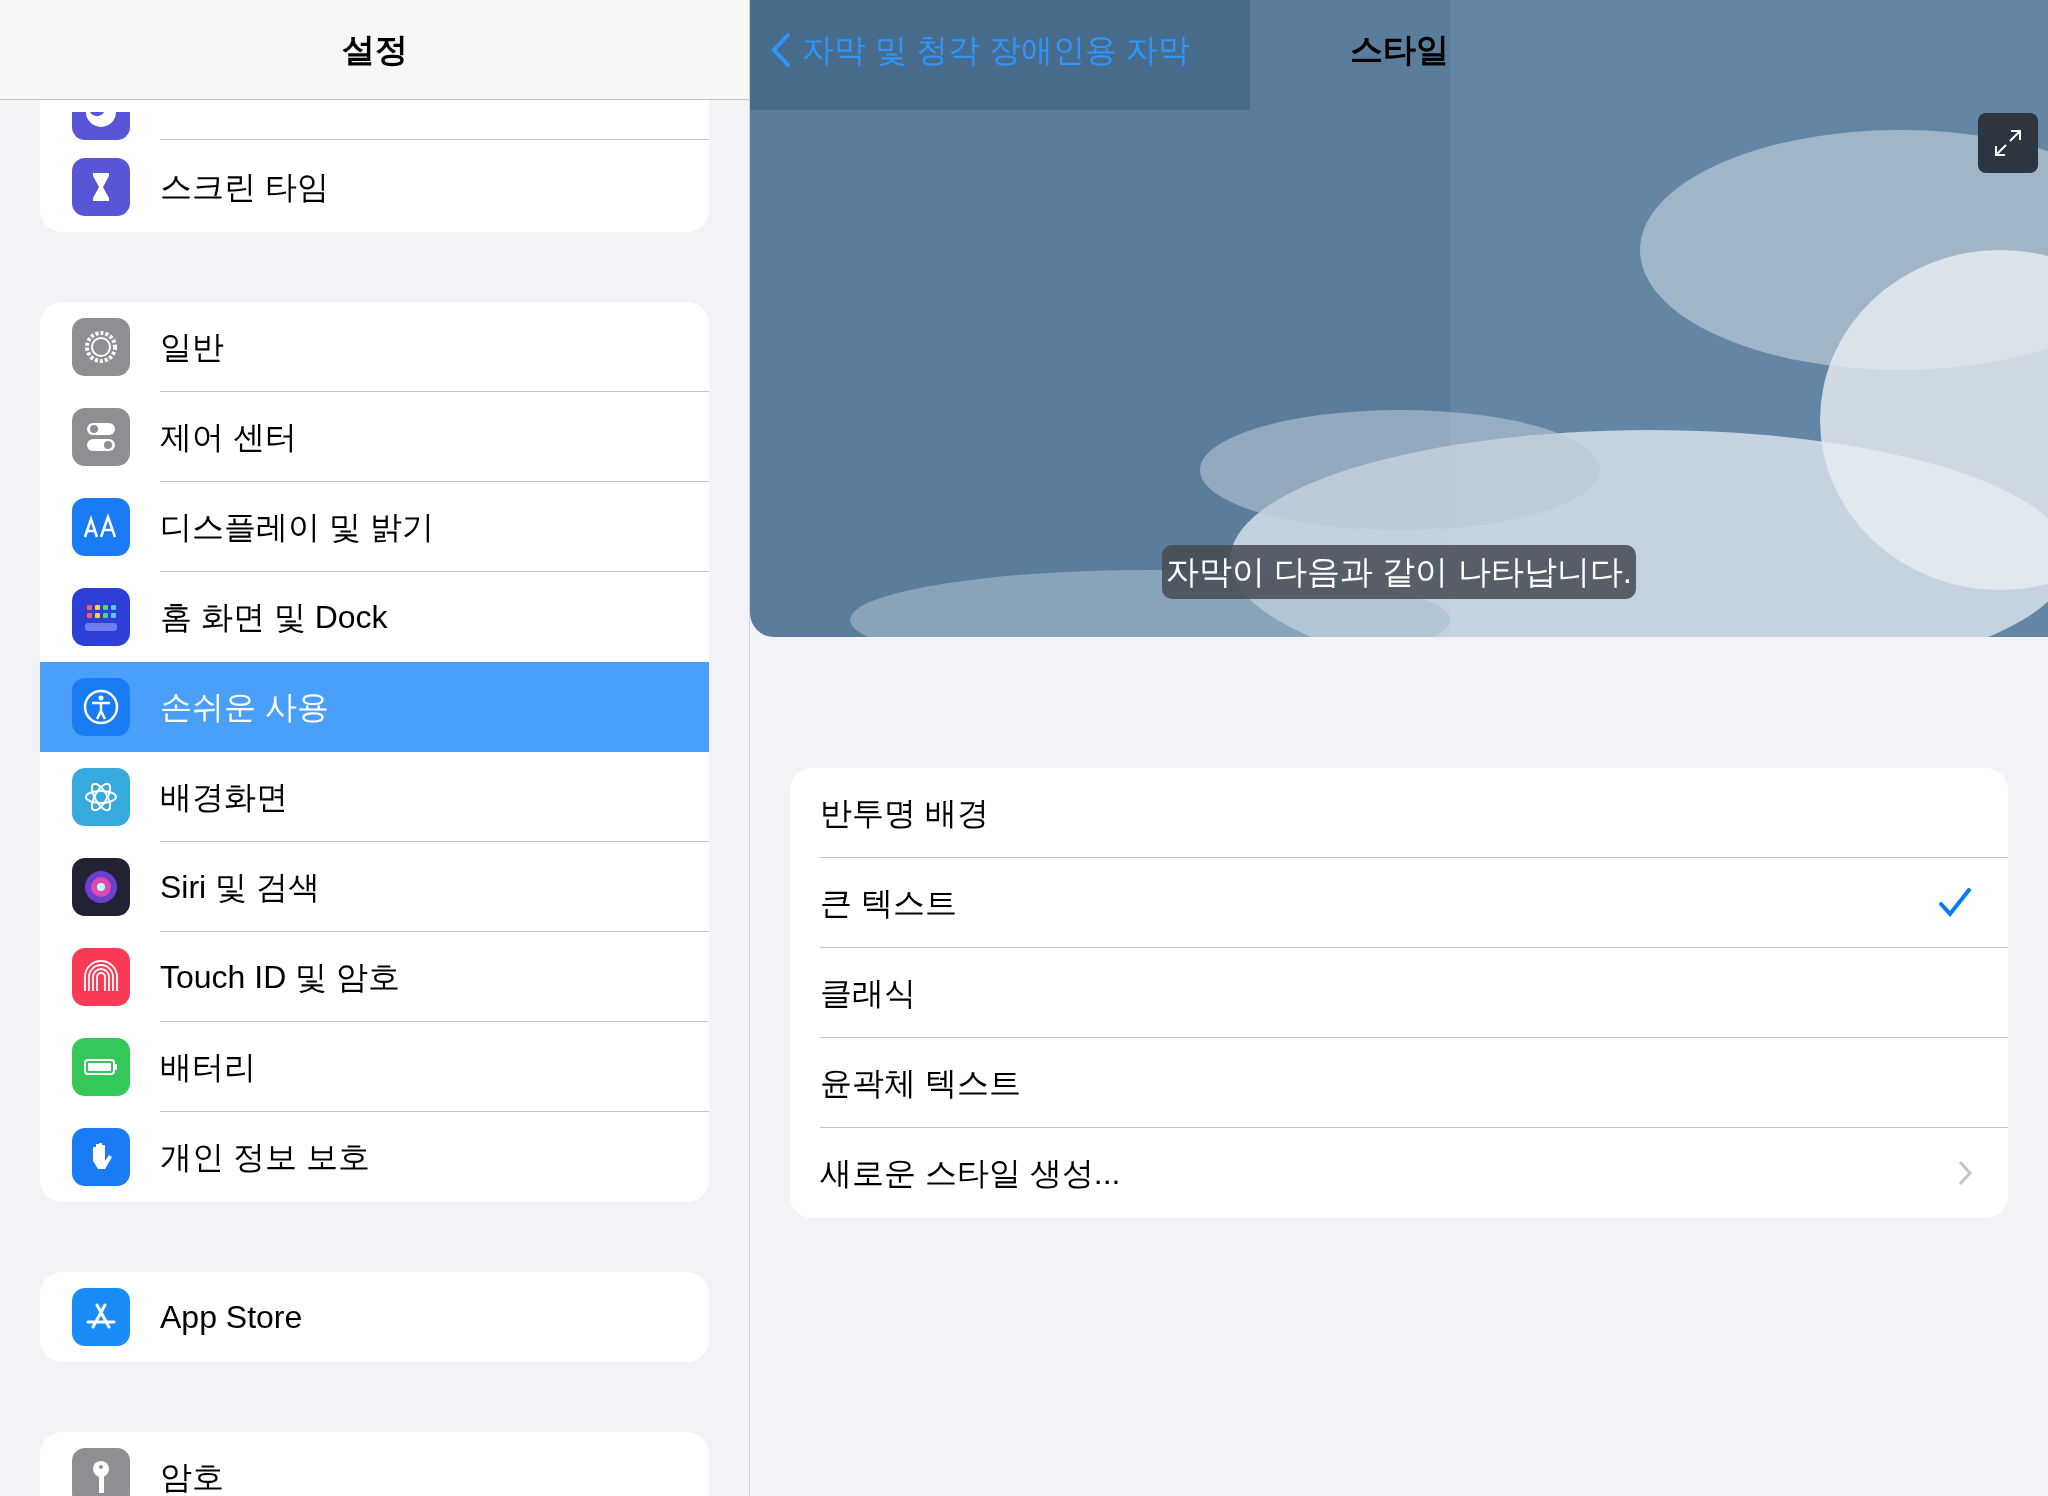 The height and width of the screenshot is (1496, 2048). Describe the element at coordinates (297, 527) in the screenshot. I see `row-label: 디스플레이 및 밝기` at that location.